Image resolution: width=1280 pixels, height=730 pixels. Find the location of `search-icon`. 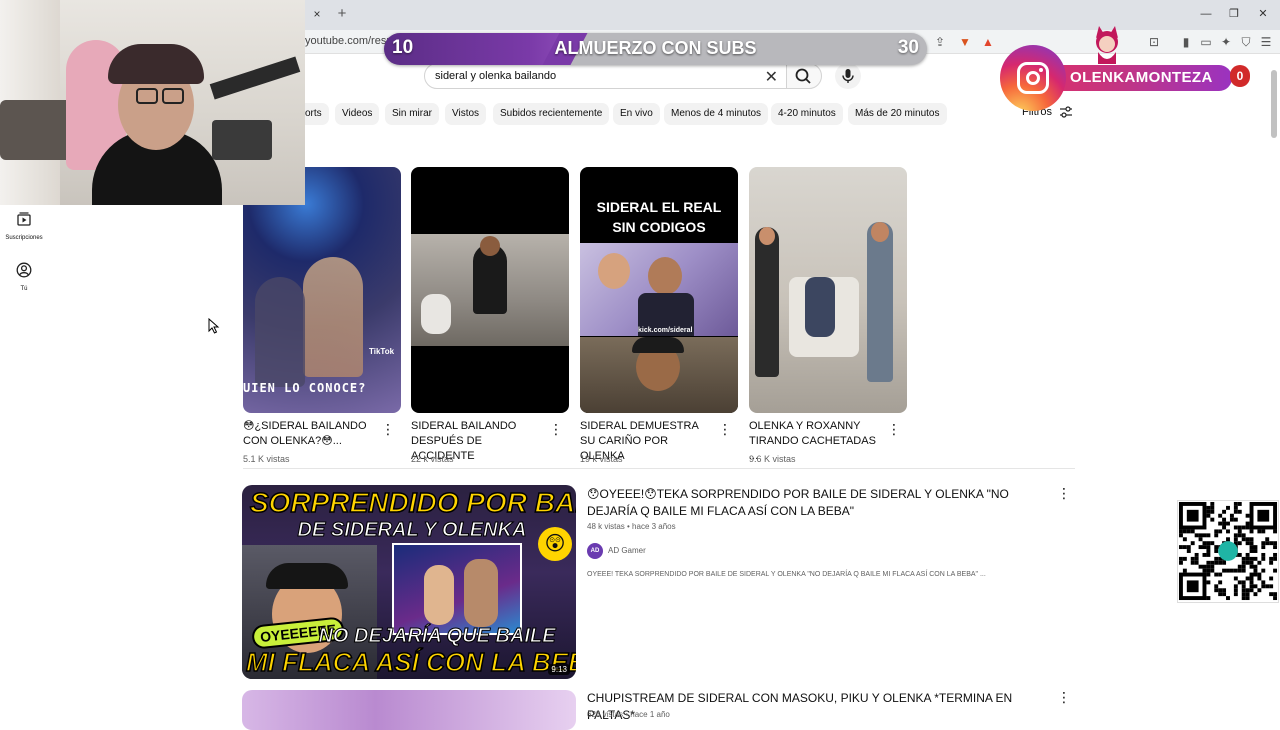

search-icon is located at coordinates (803, 76).